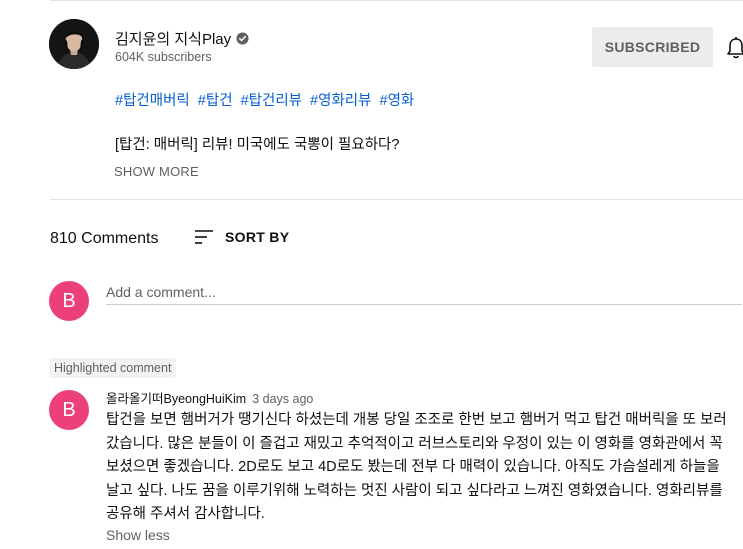  What do you see at coordinates (69, 410) in the screenshot?
I see `commenter-avatar: B` at bounding box center [69, 410].